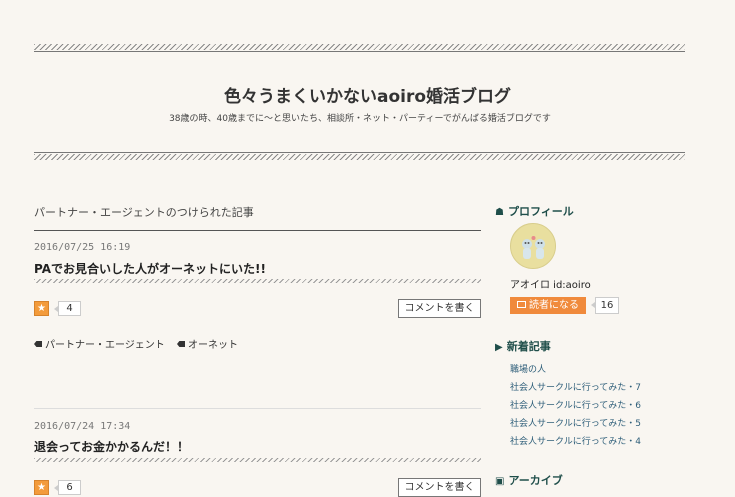 This screenshot has width=735, height=497. Describe the element at coordinates (359, 157) in the screenshot. I see `header-bottom-border` at that location.